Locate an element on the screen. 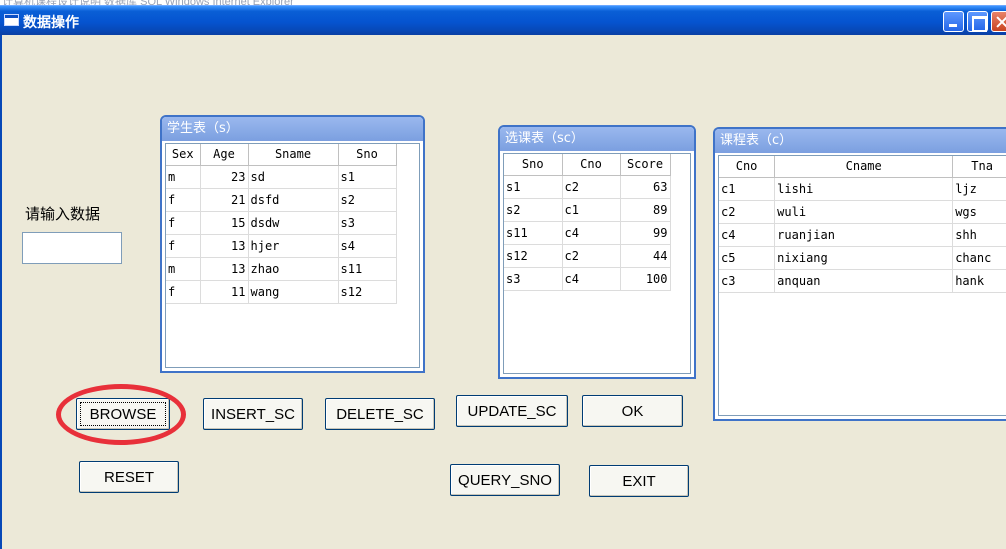 The width and height of the screenshot is (1006, 549). student-table-cell: s12 is located at coordinates (367, 292).